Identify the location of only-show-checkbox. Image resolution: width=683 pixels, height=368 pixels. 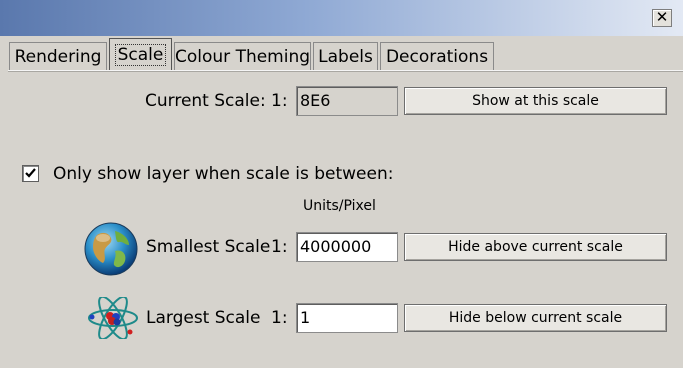
(30, 173).